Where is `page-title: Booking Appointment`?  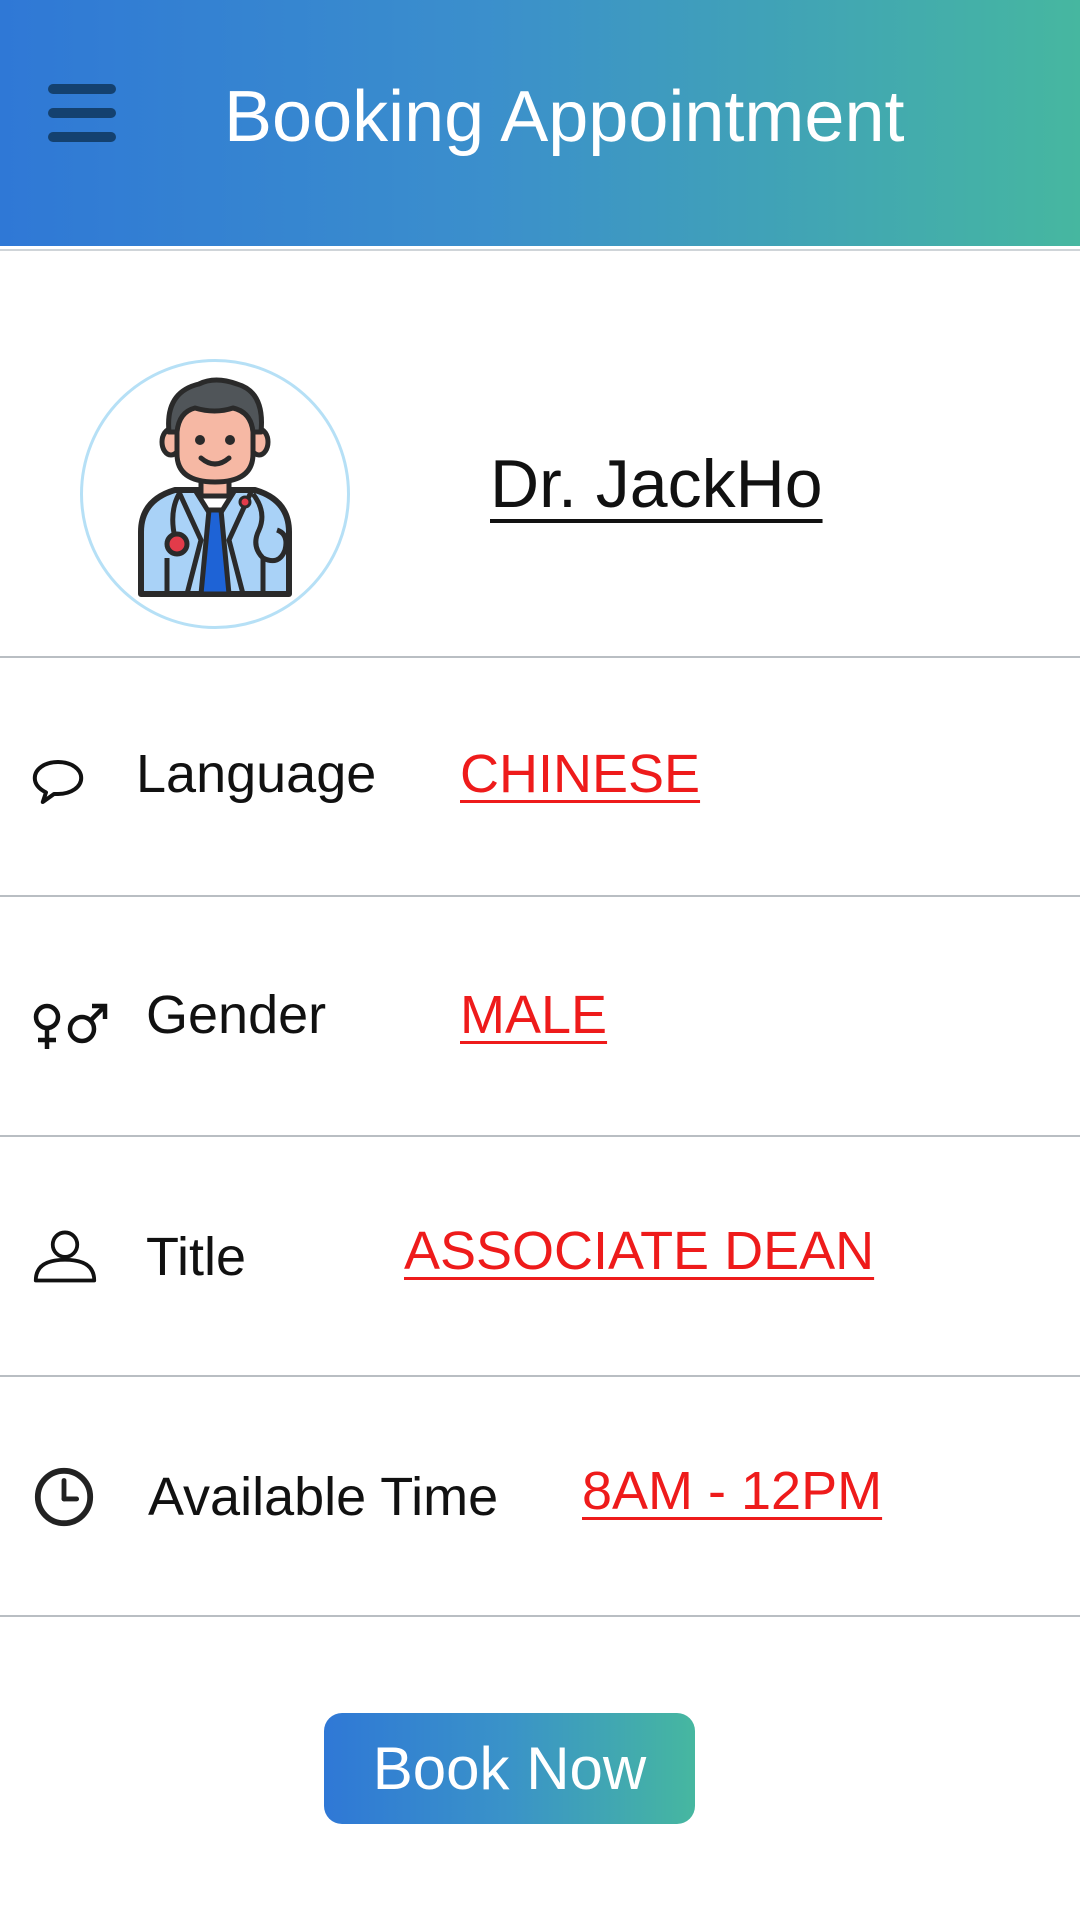 page-title: Booking Appointment is located at coordinates (564, 117).